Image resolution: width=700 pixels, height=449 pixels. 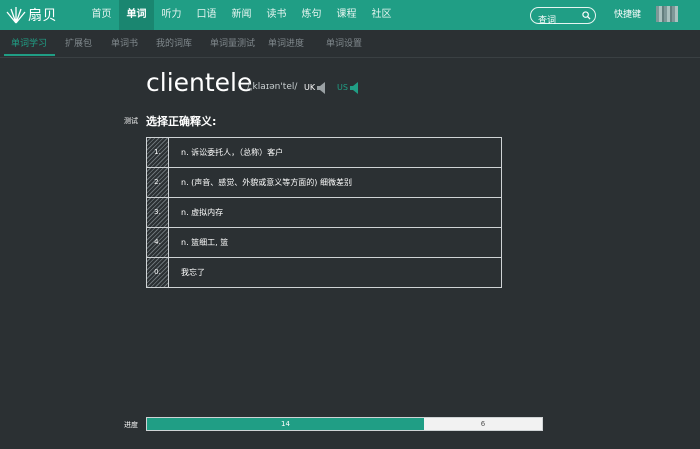 I want to click on avatar, so click(x=667, y=14).